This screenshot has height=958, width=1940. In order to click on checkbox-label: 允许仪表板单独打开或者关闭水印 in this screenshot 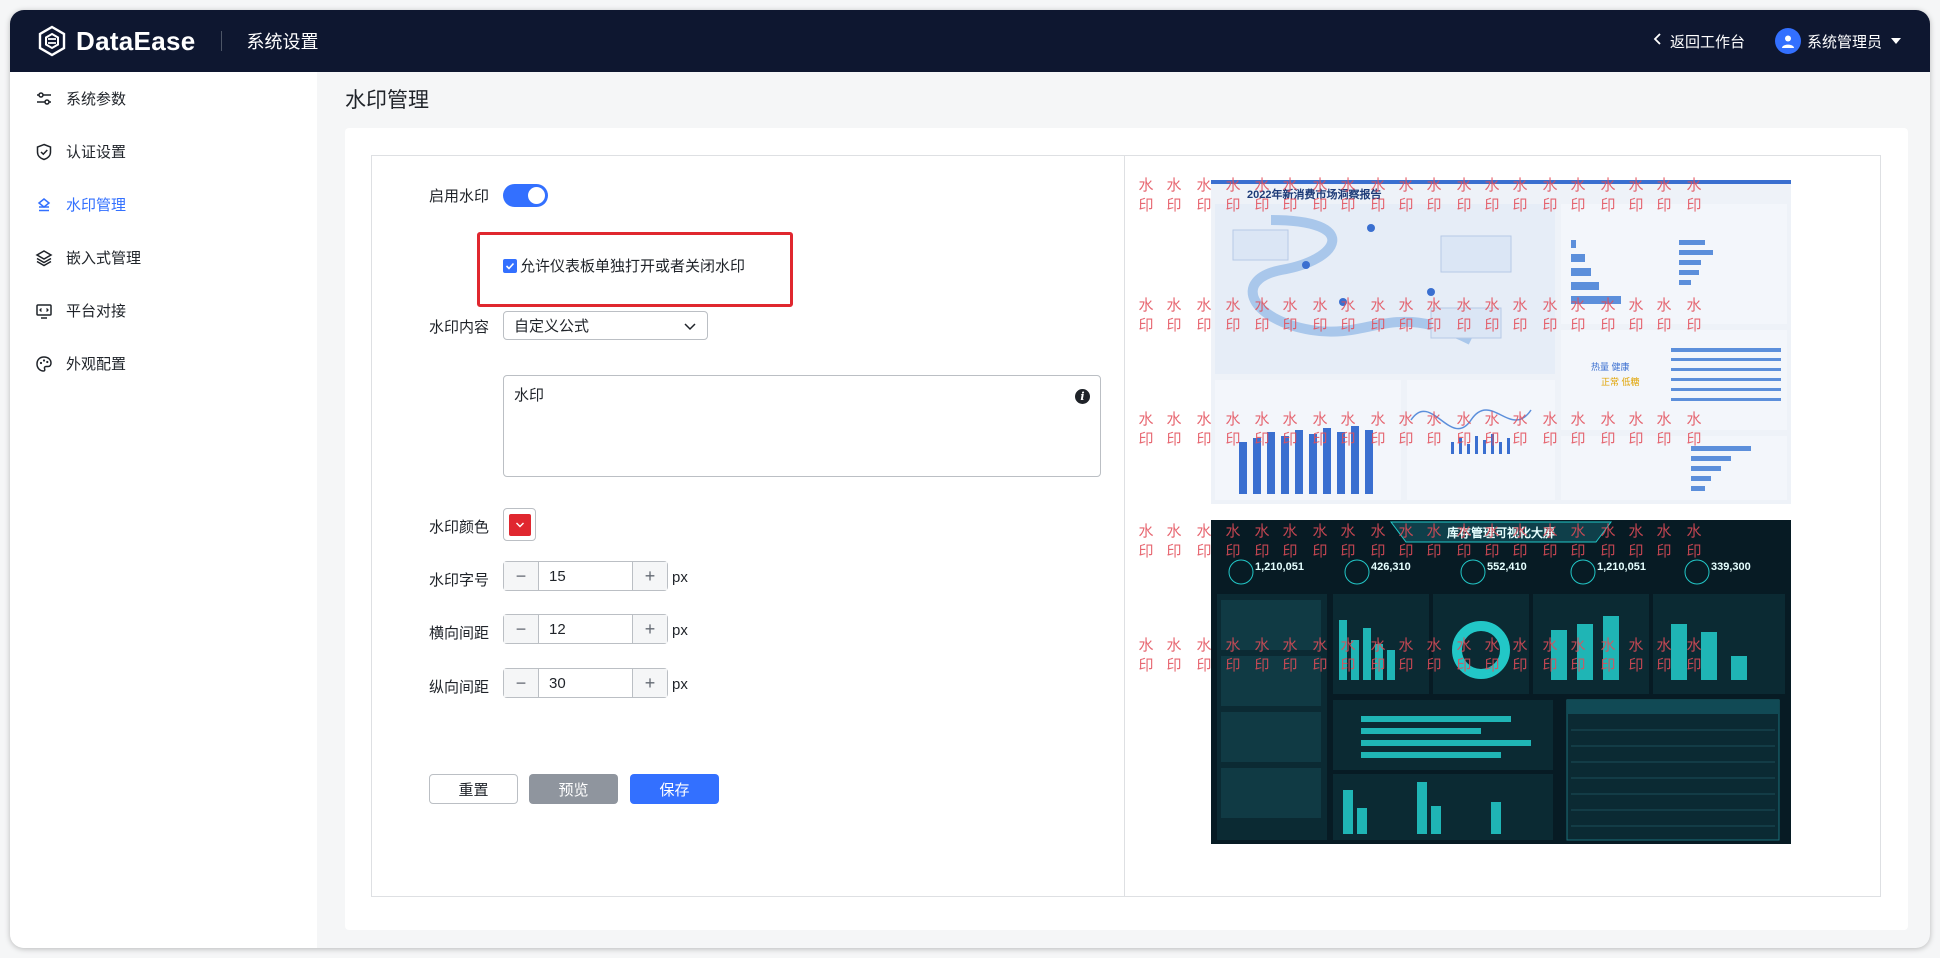, I will do `click(633, 266)`.